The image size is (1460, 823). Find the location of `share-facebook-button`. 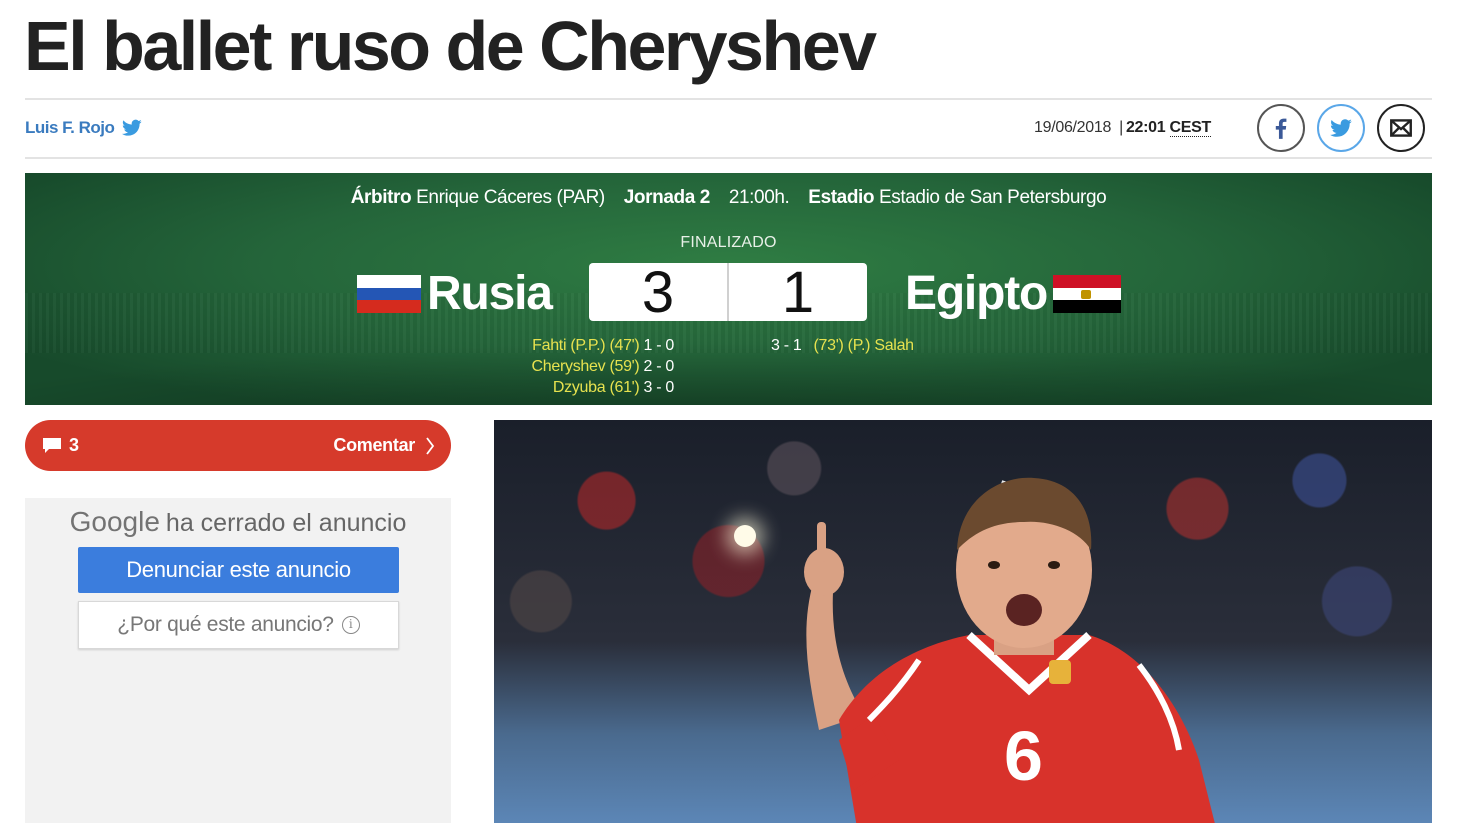

share-facebook-button is located at coordinates (1281, 128).